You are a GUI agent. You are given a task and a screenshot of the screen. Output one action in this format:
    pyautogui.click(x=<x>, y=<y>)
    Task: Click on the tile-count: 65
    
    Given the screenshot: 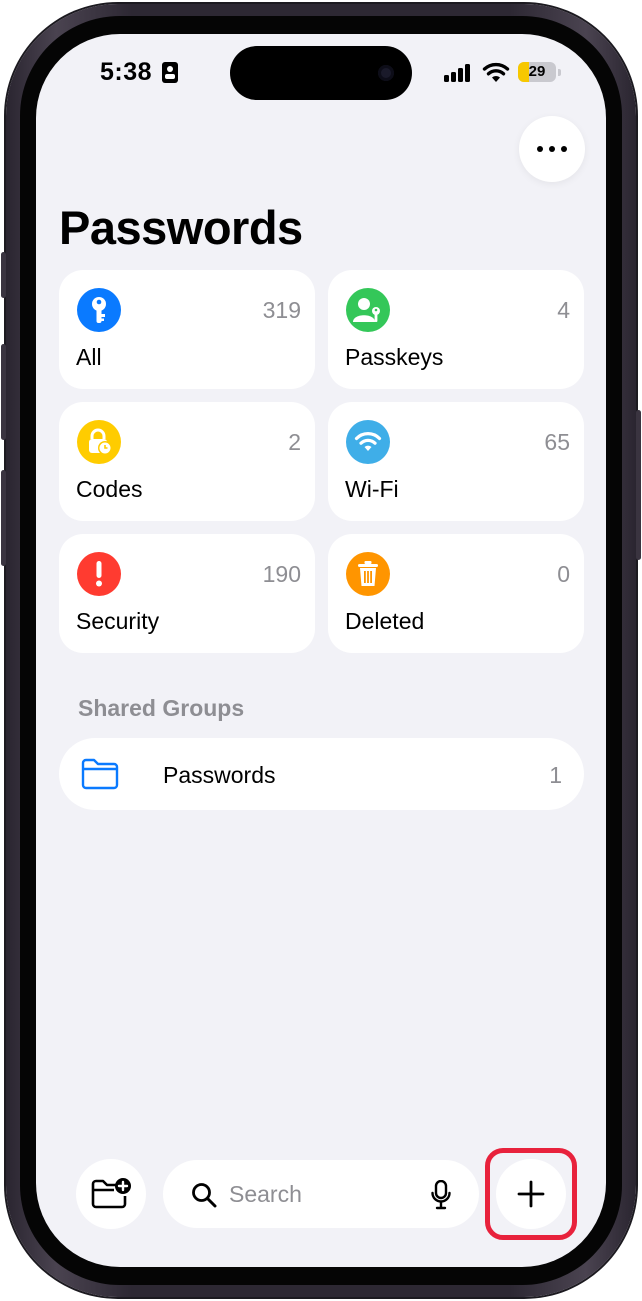 What is the action you would take?
    pyautogui.click(x=557, y=442)
    